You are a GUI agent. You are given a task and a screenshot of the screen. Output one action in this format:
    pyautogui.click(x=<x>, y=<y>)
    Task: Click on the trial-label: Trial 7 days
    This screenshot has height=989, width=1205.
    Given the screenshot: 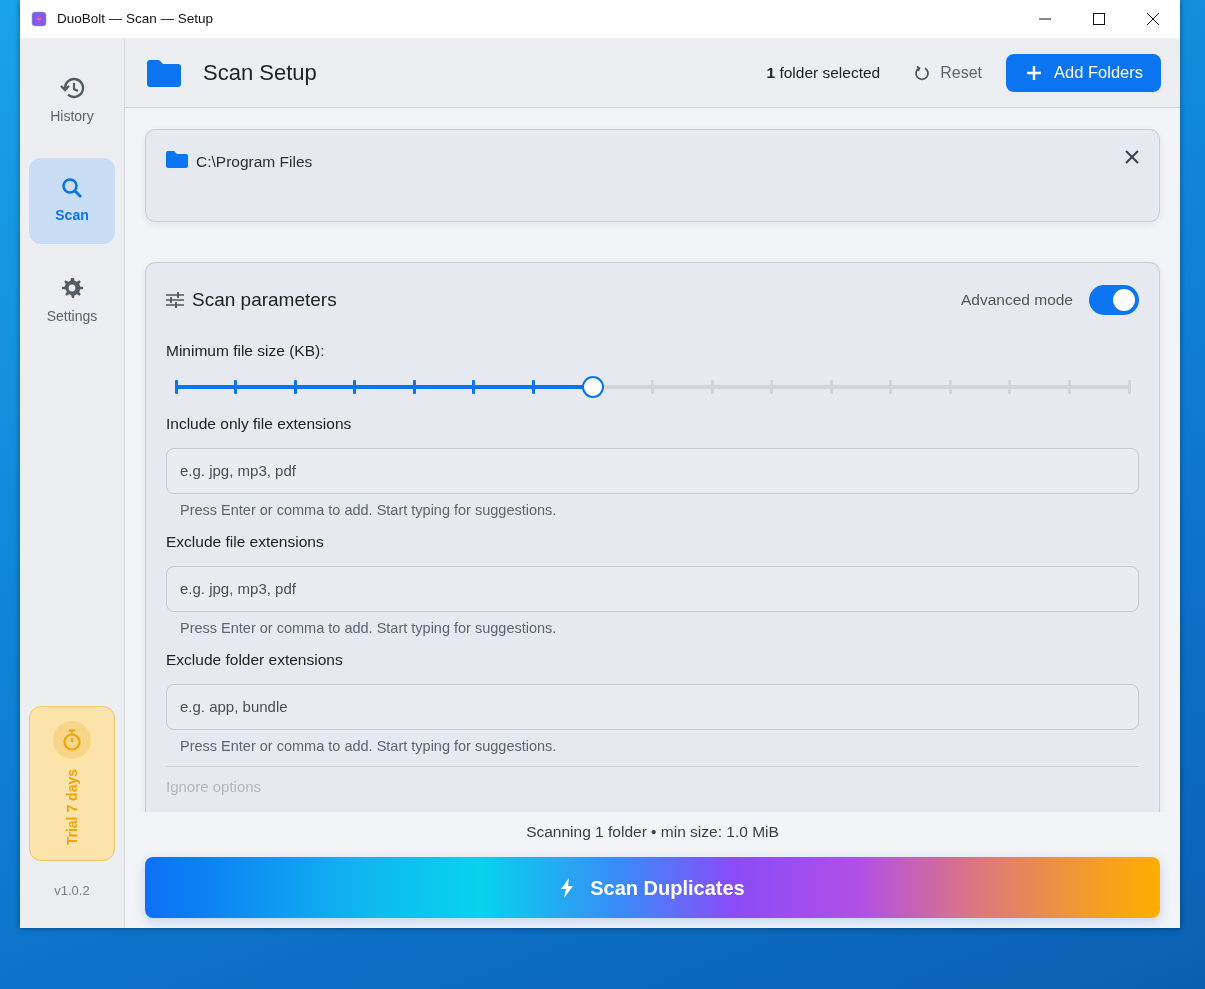 What is the action you would take?
    pyautogui.click(x=71, y=806)
    